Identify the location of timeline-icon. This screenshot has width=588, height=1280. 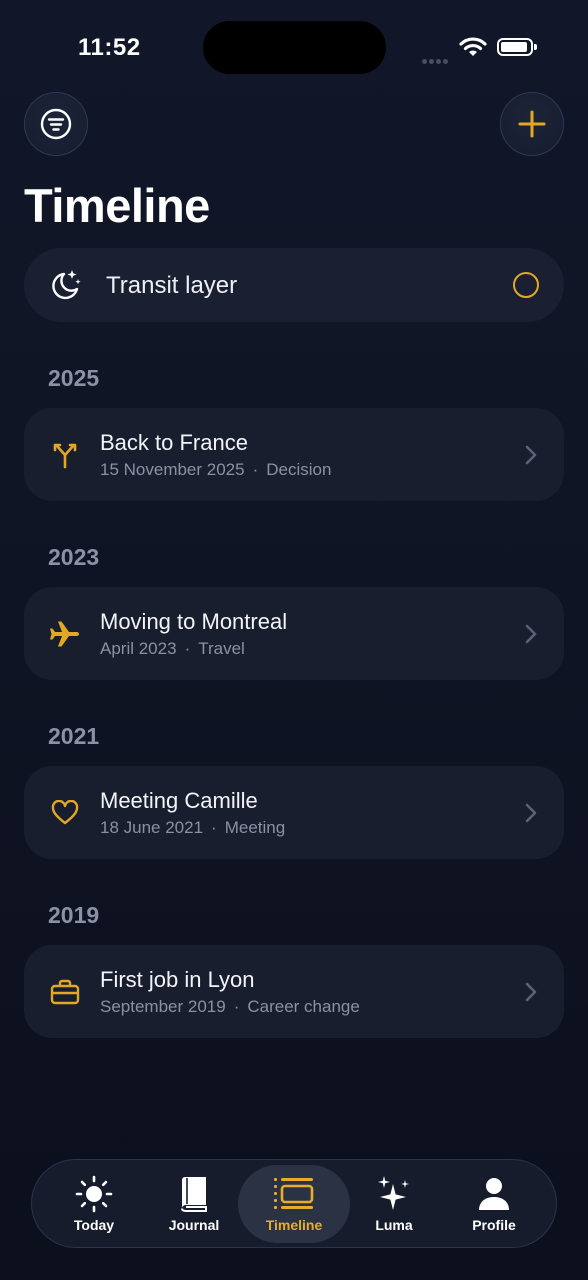
(294, 1194).